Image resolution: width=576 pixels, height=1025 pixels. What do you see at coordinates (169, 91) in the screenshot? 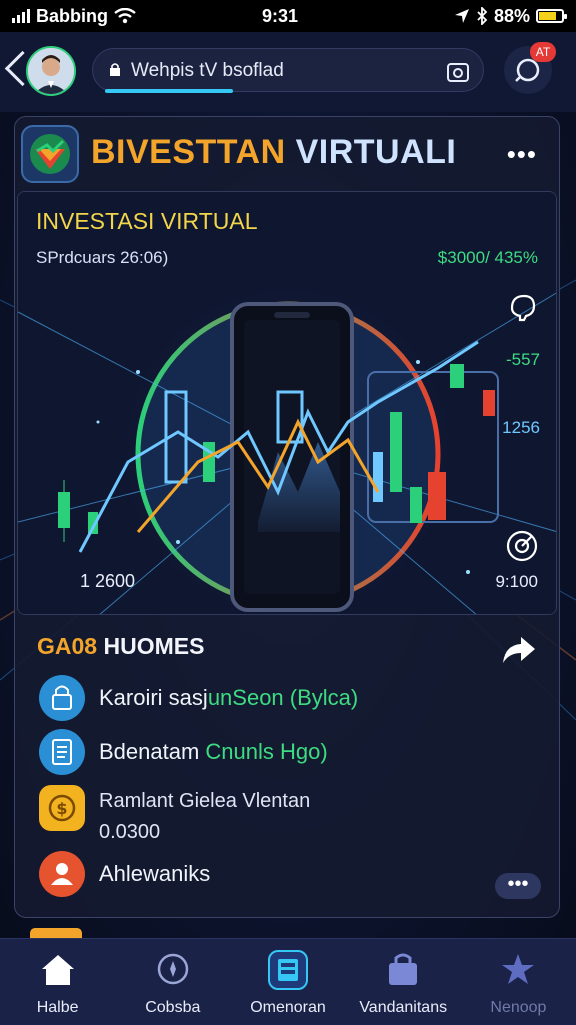
I see `loading-progress` at bounding box center [169, 91].